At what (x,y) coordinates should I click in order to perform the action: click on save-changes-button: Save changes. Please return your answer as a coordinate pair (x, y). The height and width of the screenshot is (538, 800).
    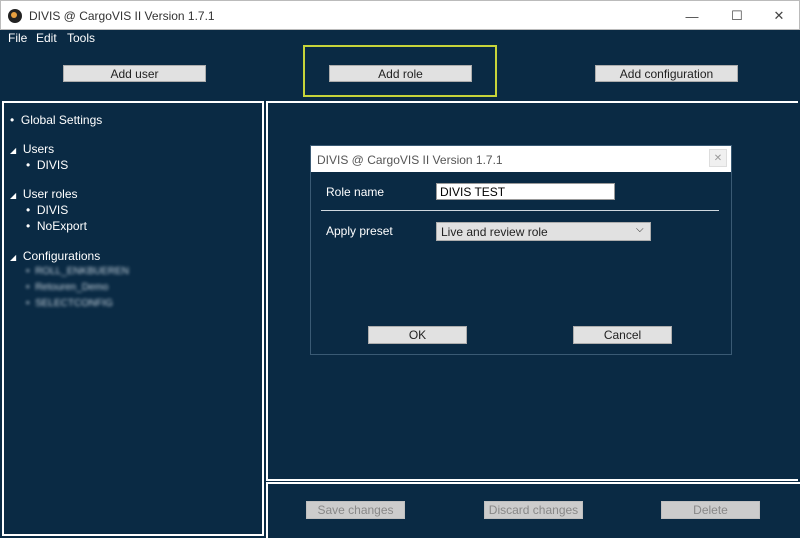
    Looking at the image, I should click on (355, 510).